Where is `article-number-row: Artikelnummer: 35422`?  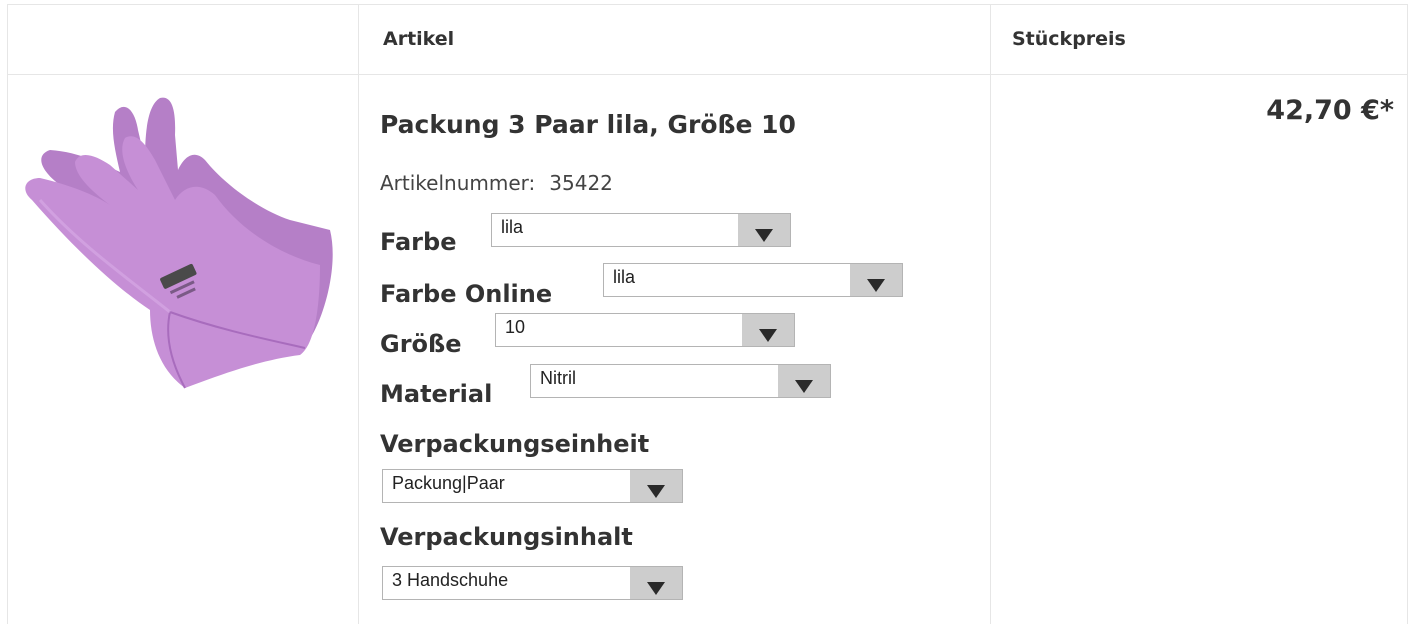
article-number-row: Artikelnummer: 35422 is located at coordinates (496, 183).